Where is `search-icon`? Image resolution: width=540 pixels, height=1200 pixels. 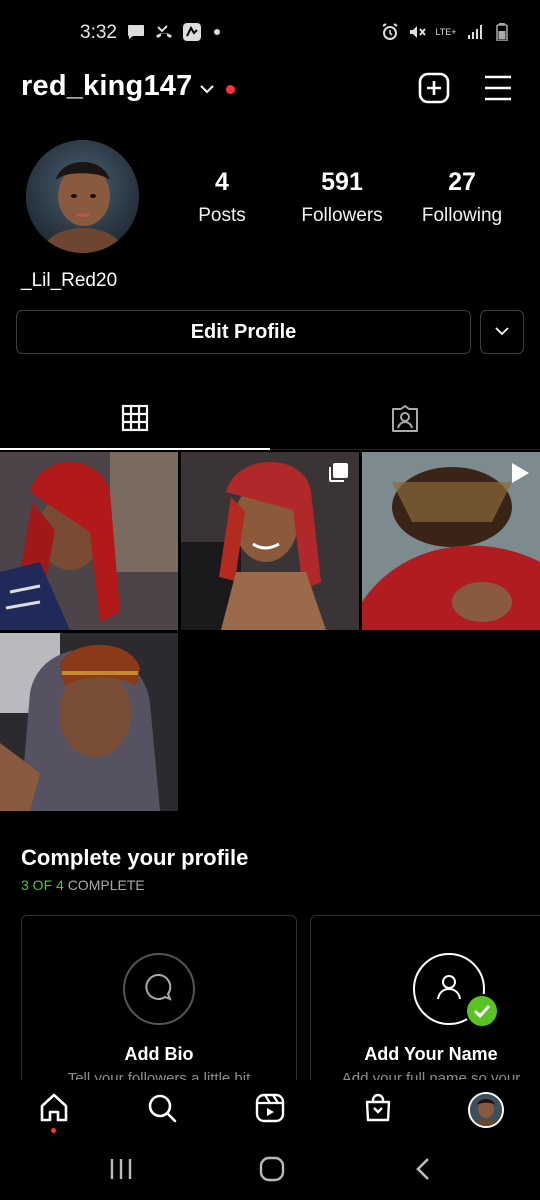 search-icon is located at coordinates (162, 1110).